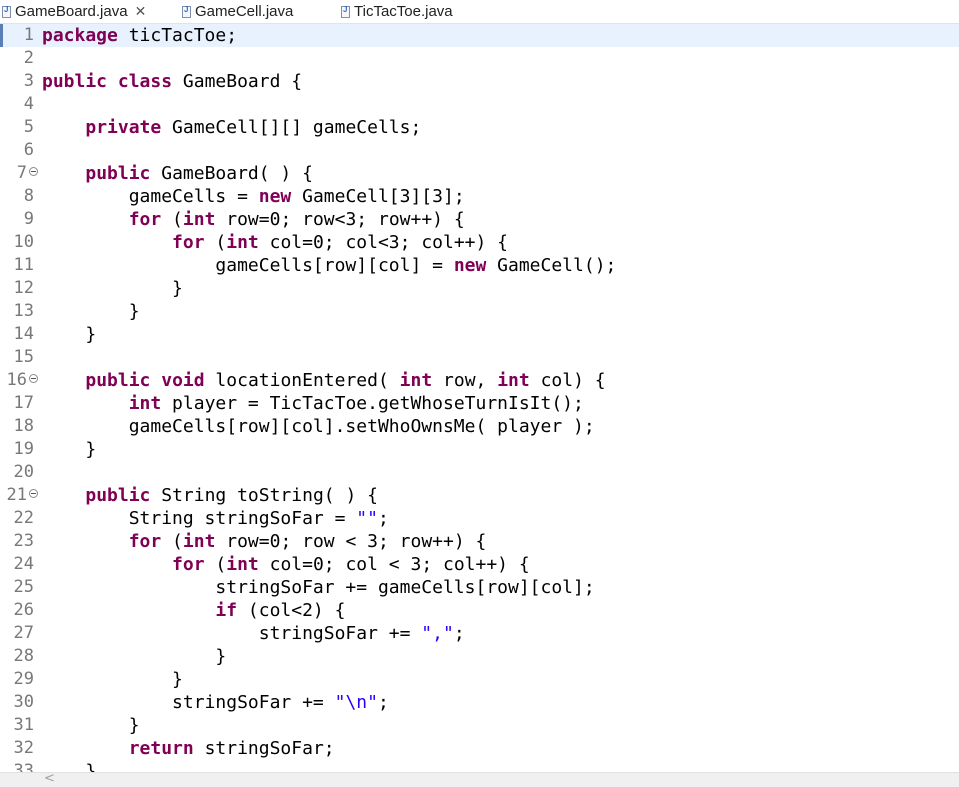  Describe the element at coordinates (479, 127) in the screenshot. I see `code-line: 5 private GameCell[][] gameCells;` at that location.